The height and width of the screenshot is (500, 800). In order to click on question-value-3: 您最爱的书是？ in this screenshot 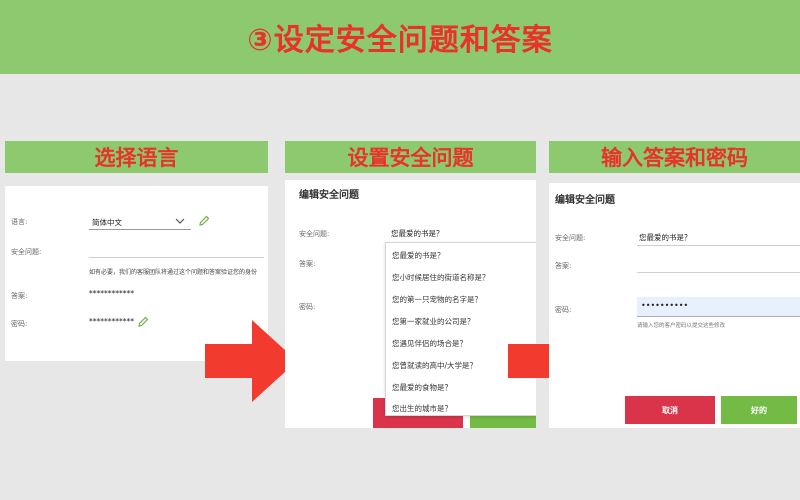, I will do `click(665, 237)`.